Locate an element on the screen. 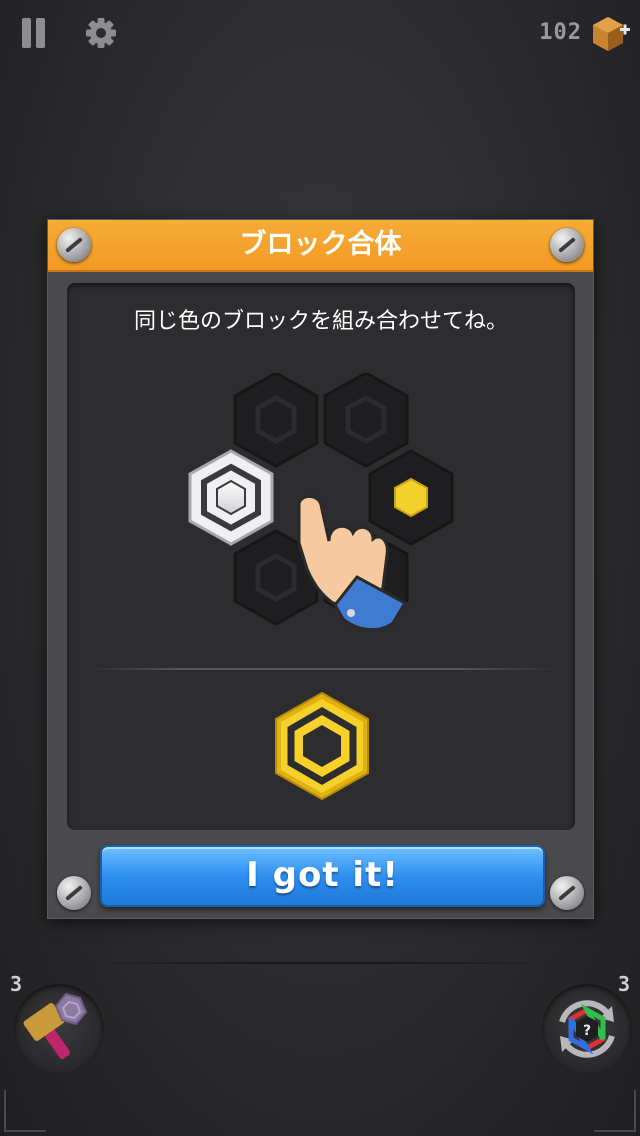  hammer-icon is located at coordinates (55, 1026).